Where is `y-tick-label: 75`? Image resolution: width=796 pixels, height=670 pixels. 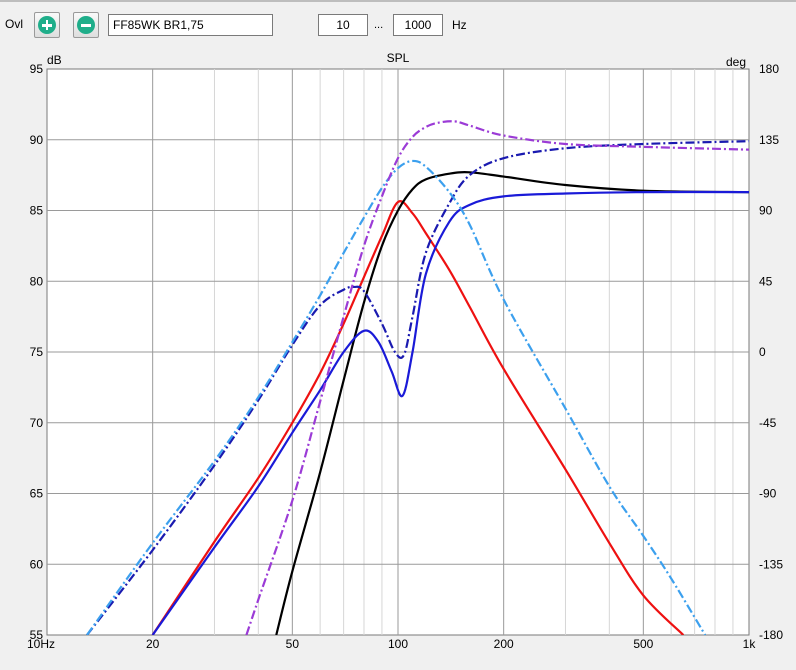 y-tick-label: 75 is located at coordinates (37, 352).